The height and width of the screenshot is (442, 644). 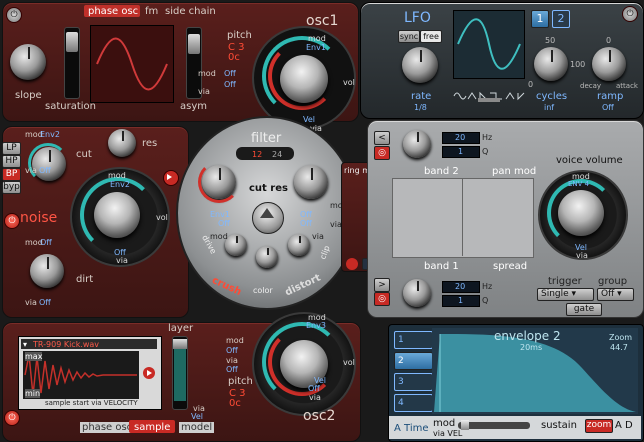 What do you see at coordinates (420, 65) in the screenshot?
I see `lfo-rate-knob` at bounding box center [420, 65].